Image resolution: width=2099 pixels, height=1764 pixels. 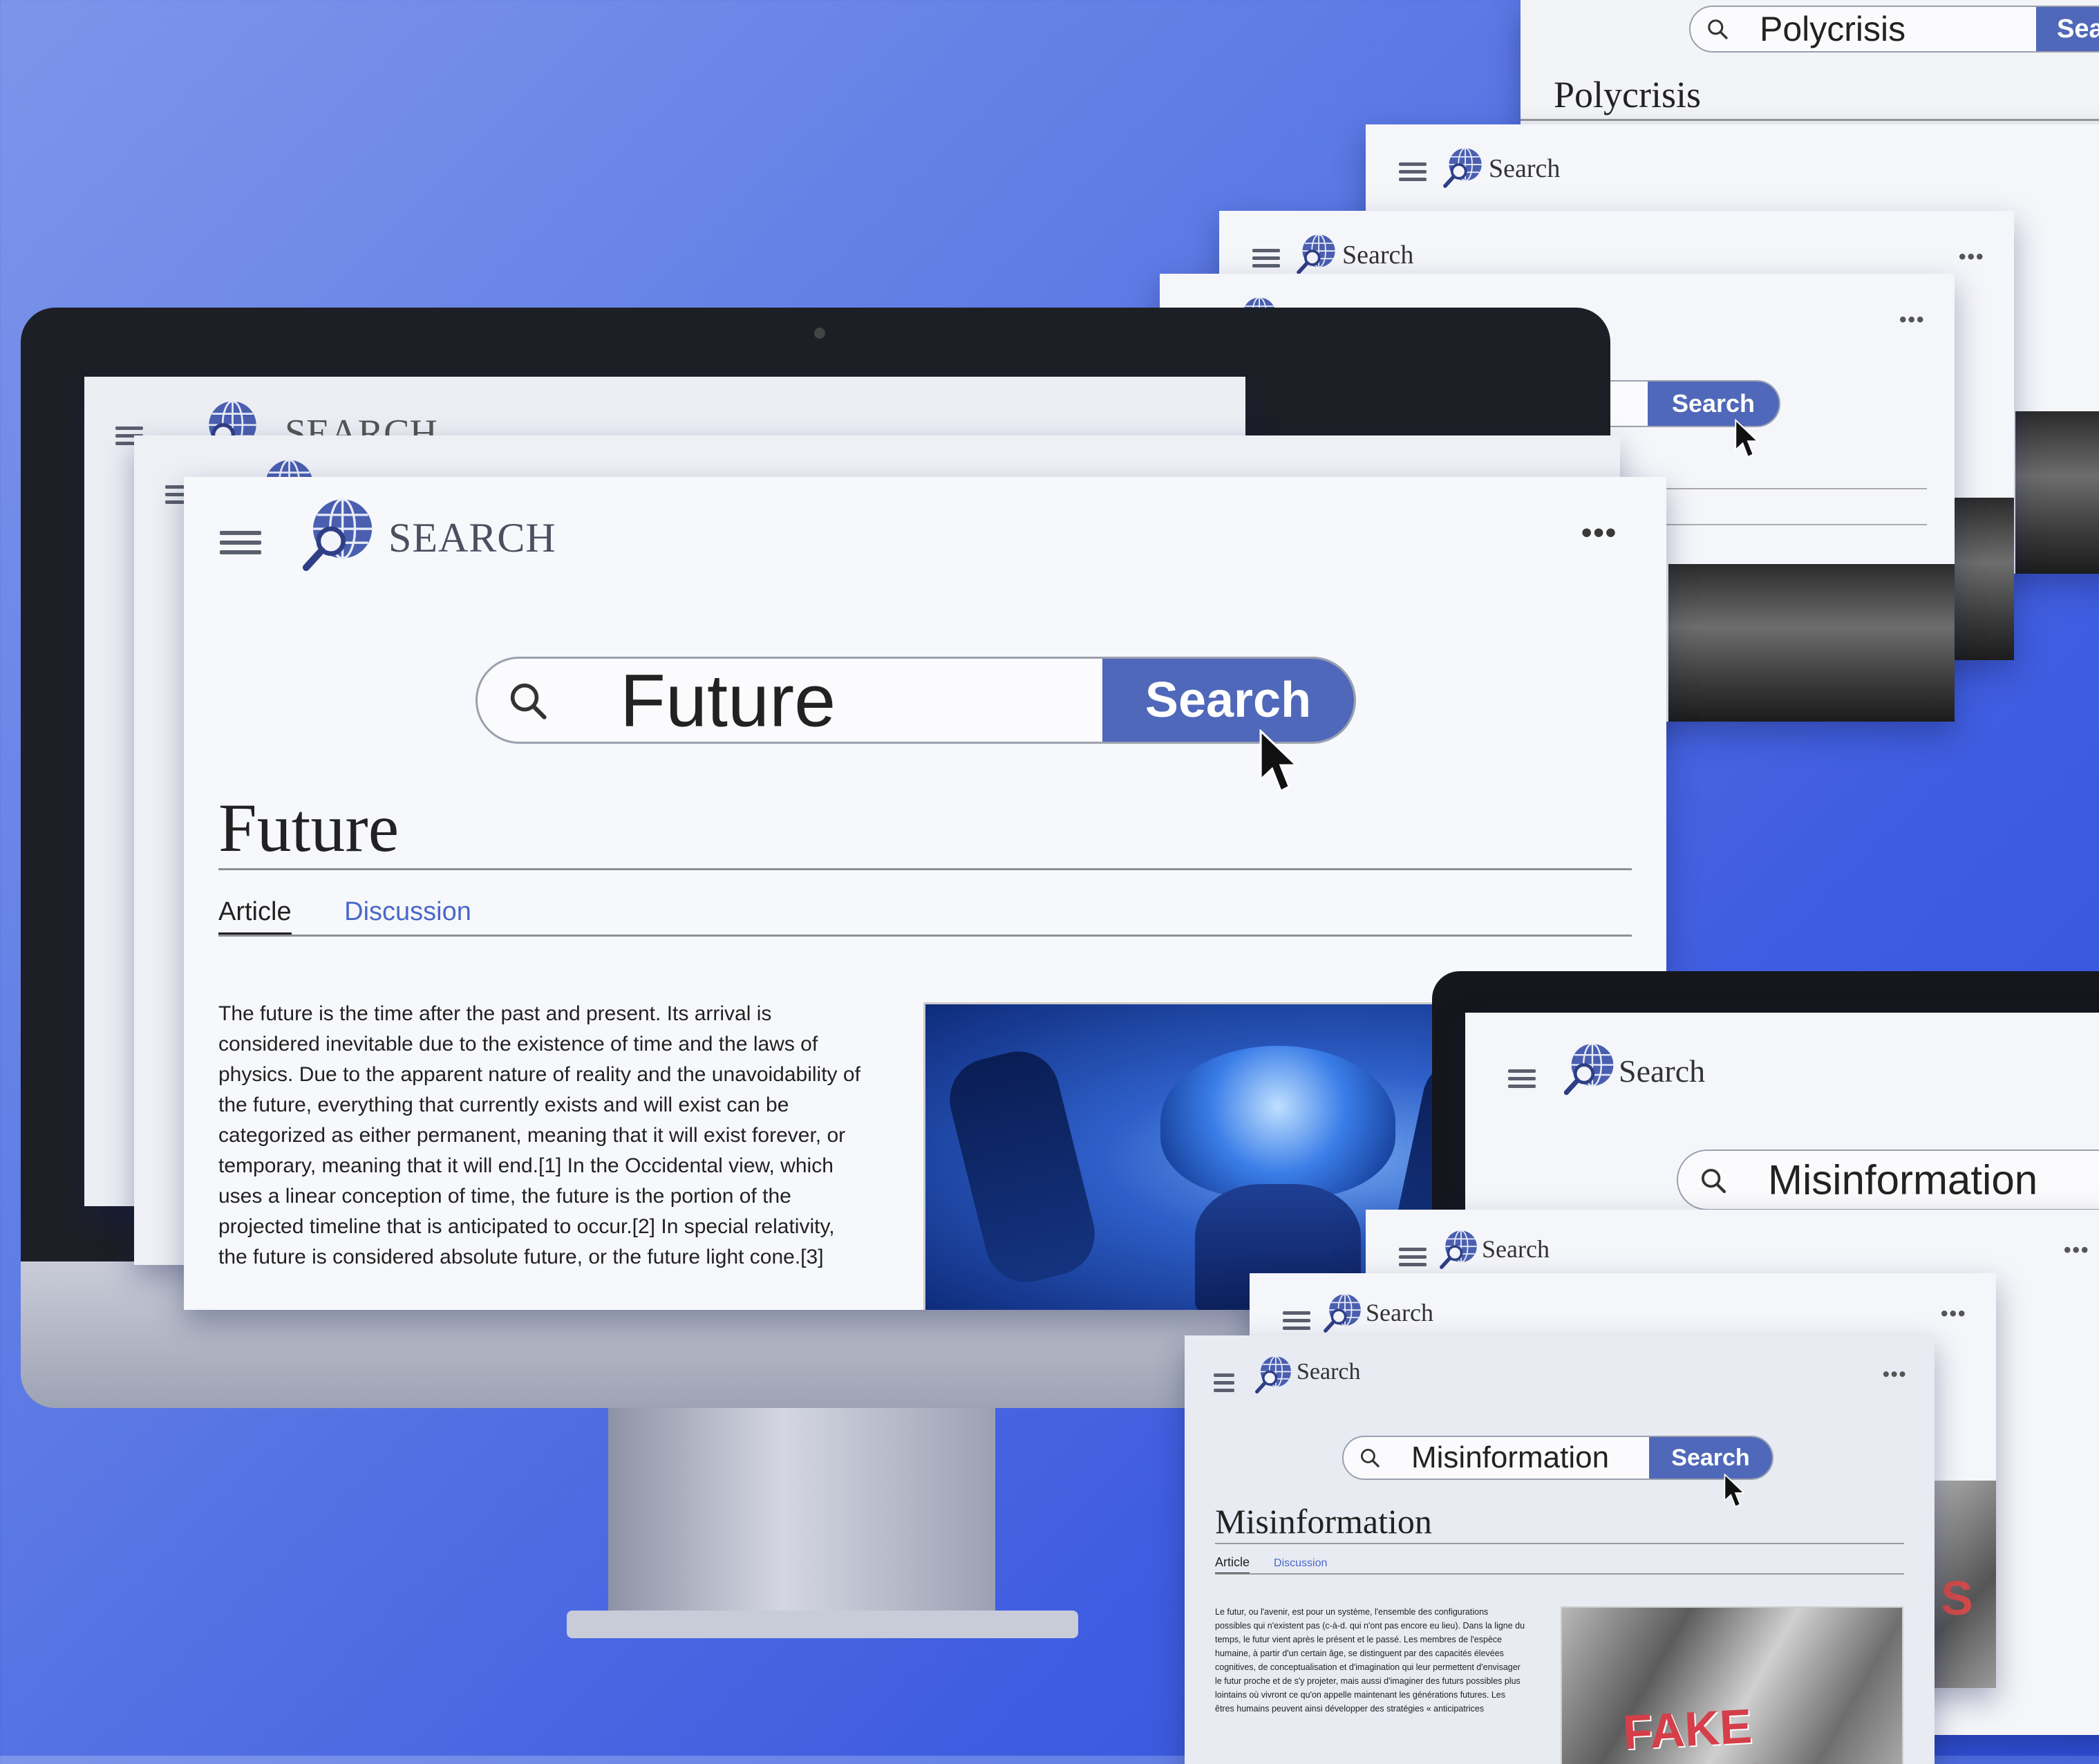 I want to click on page-title: Future, so click(x=308, y=827).